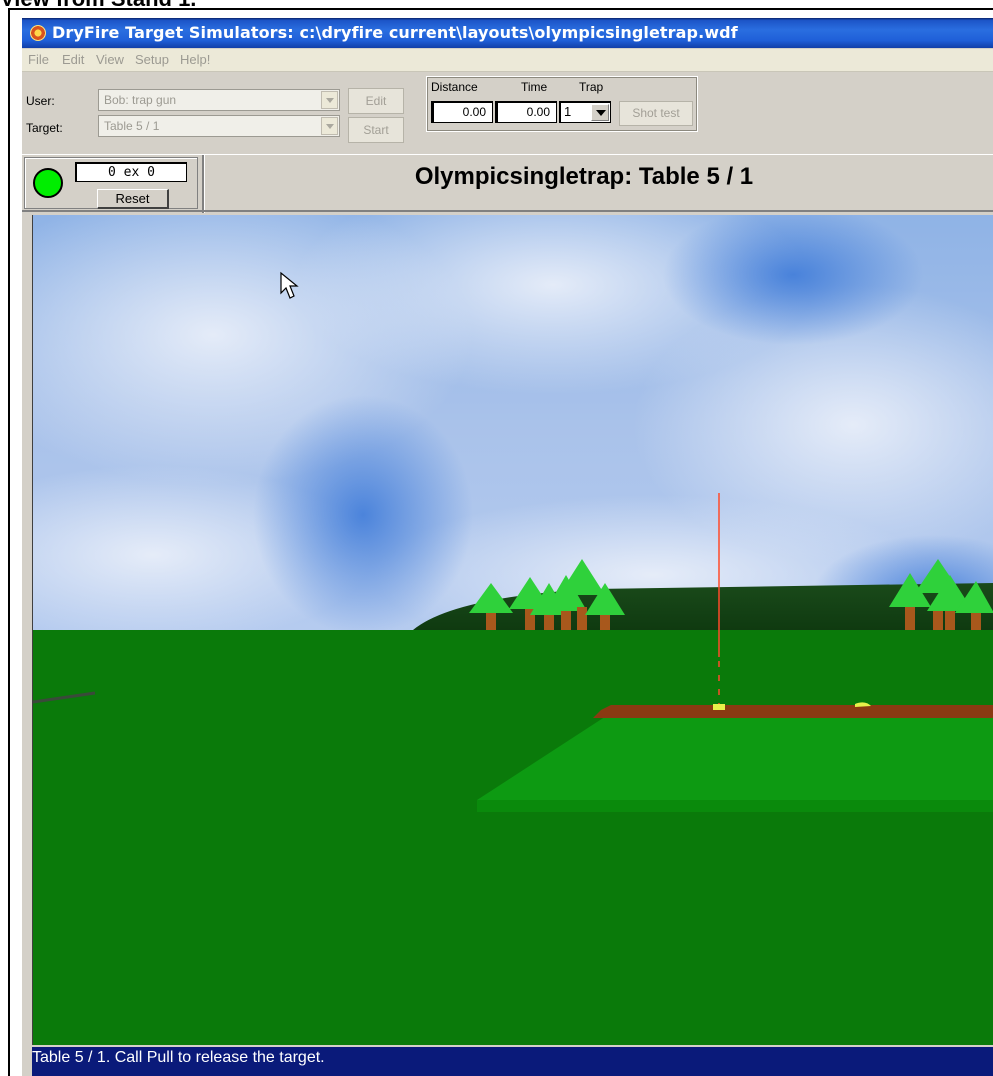 The image size is (993, 1076). What do you see at coordinates (38, 33) in the screenshot?
I see `app-target-icon` at bounding box center [38, 33].